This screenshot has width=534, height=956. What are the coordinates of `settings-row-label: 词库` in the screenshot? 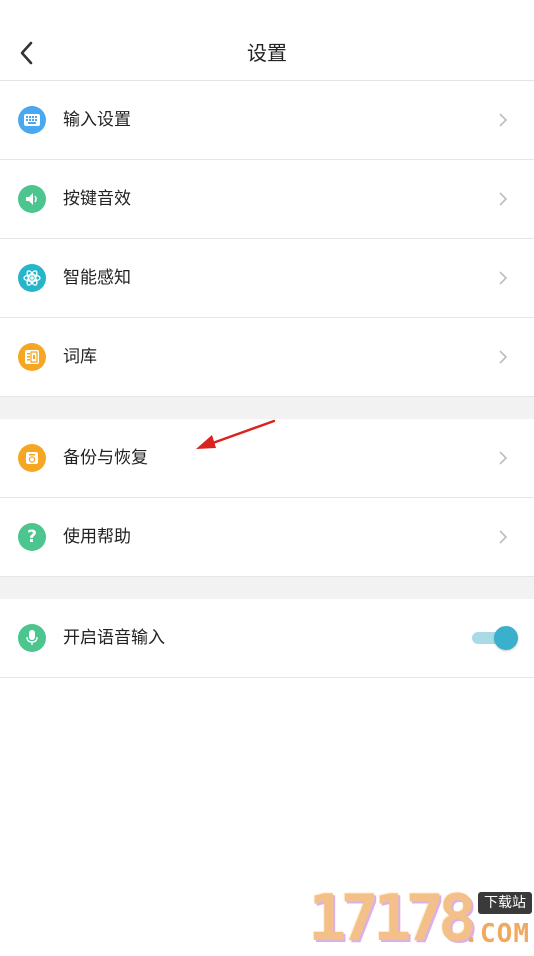 It's located at (80, 357).